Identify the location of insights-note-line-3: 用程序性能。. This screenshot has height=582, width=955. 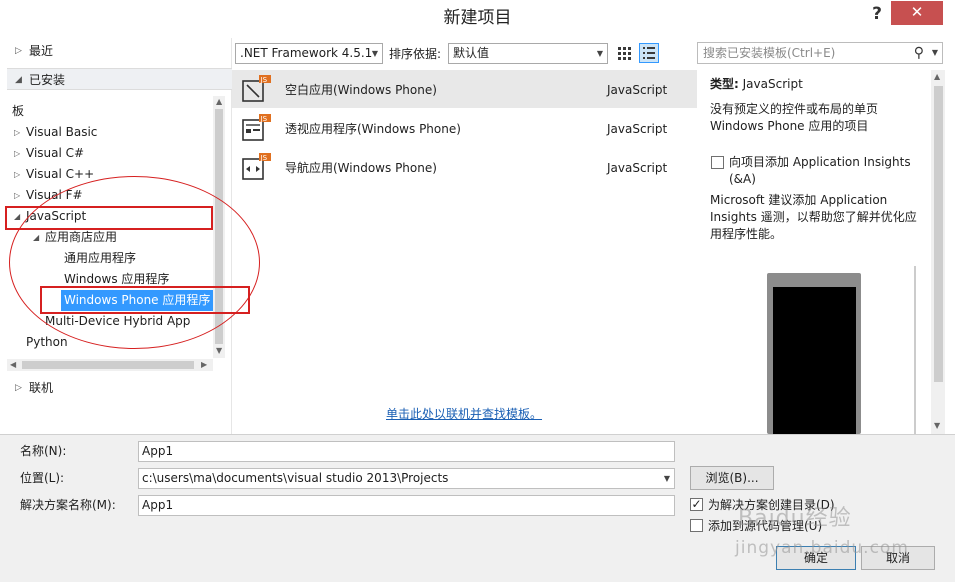
(746, 234).